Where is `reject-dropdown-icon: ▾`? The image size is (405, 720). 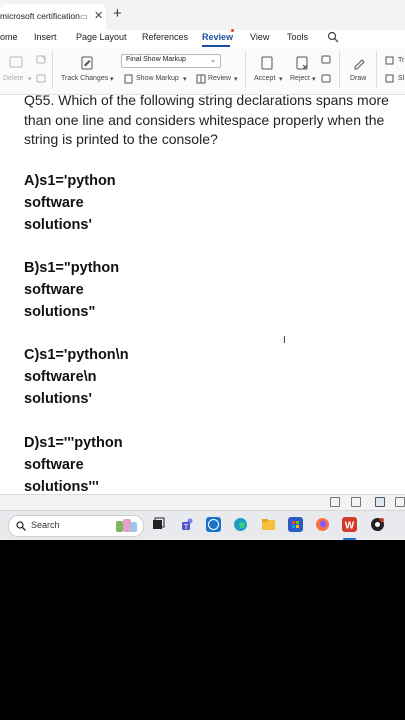 reject-dropdown-icon: ▾ is located at coordinates (314, 79).